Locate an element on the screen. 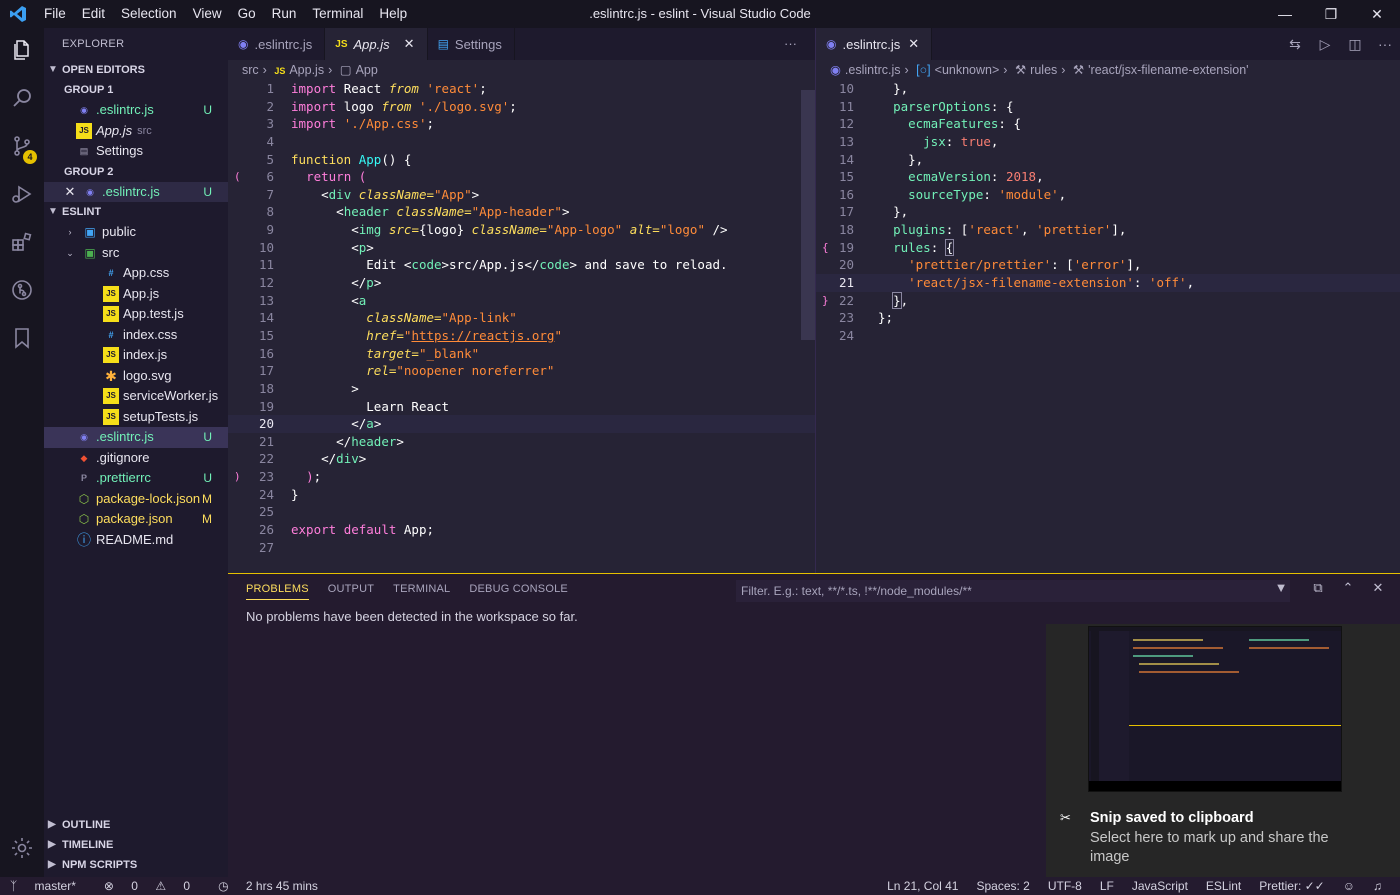 This screenshot has height=895, width=1400. tree-file: P .prettierrc U is located at coordinates (136, 478).